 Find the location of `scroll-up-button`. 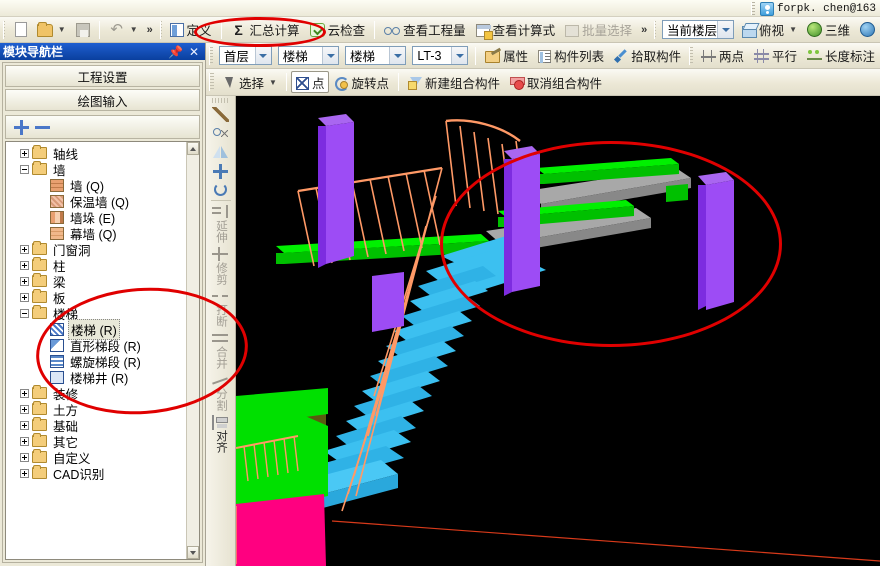

scroll-up-button is located at coordinates (193, 148).